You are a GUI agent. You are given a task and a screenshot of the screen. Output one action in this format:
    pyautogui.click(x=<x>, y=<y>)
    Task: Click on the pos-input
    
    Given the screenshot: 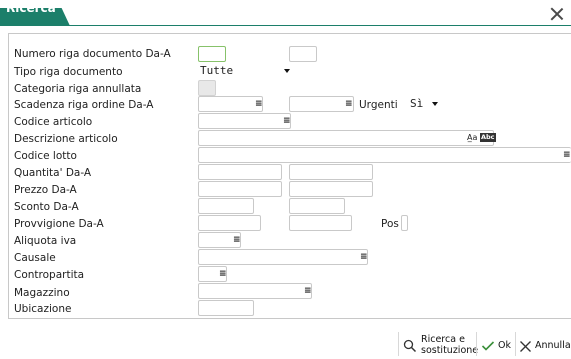 What is the action you would take?
    pyautogui.click(x=404, y=223)
    